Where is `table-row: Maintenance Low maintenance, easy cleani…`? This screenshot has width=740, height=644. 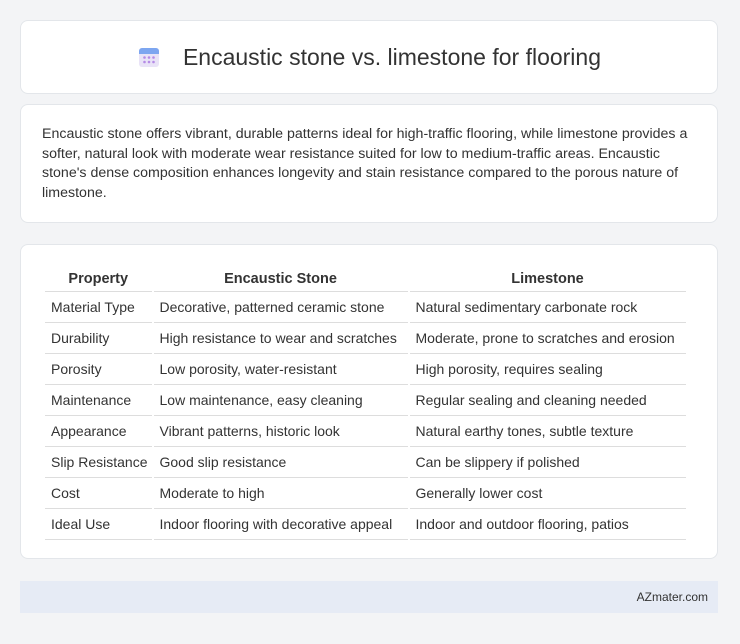
table-row: Maintenance Low maintenance, easy cleani… is located at coordinates (365, 400).